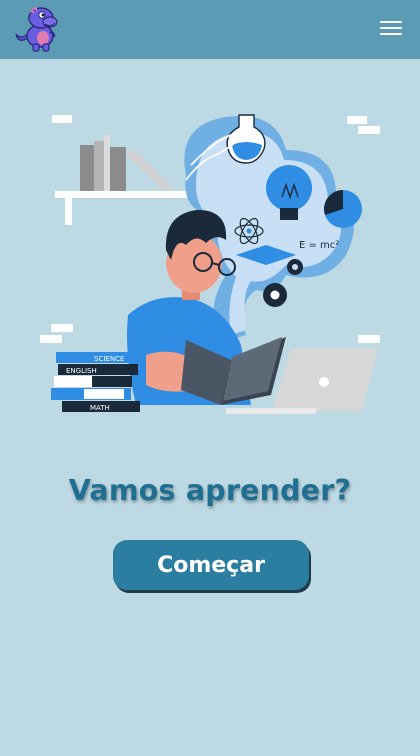 The image size is (420, 756). Describe the element at coordinates (319, 245) in the screenshot. I see `formula-text: E = mc²` at that location.